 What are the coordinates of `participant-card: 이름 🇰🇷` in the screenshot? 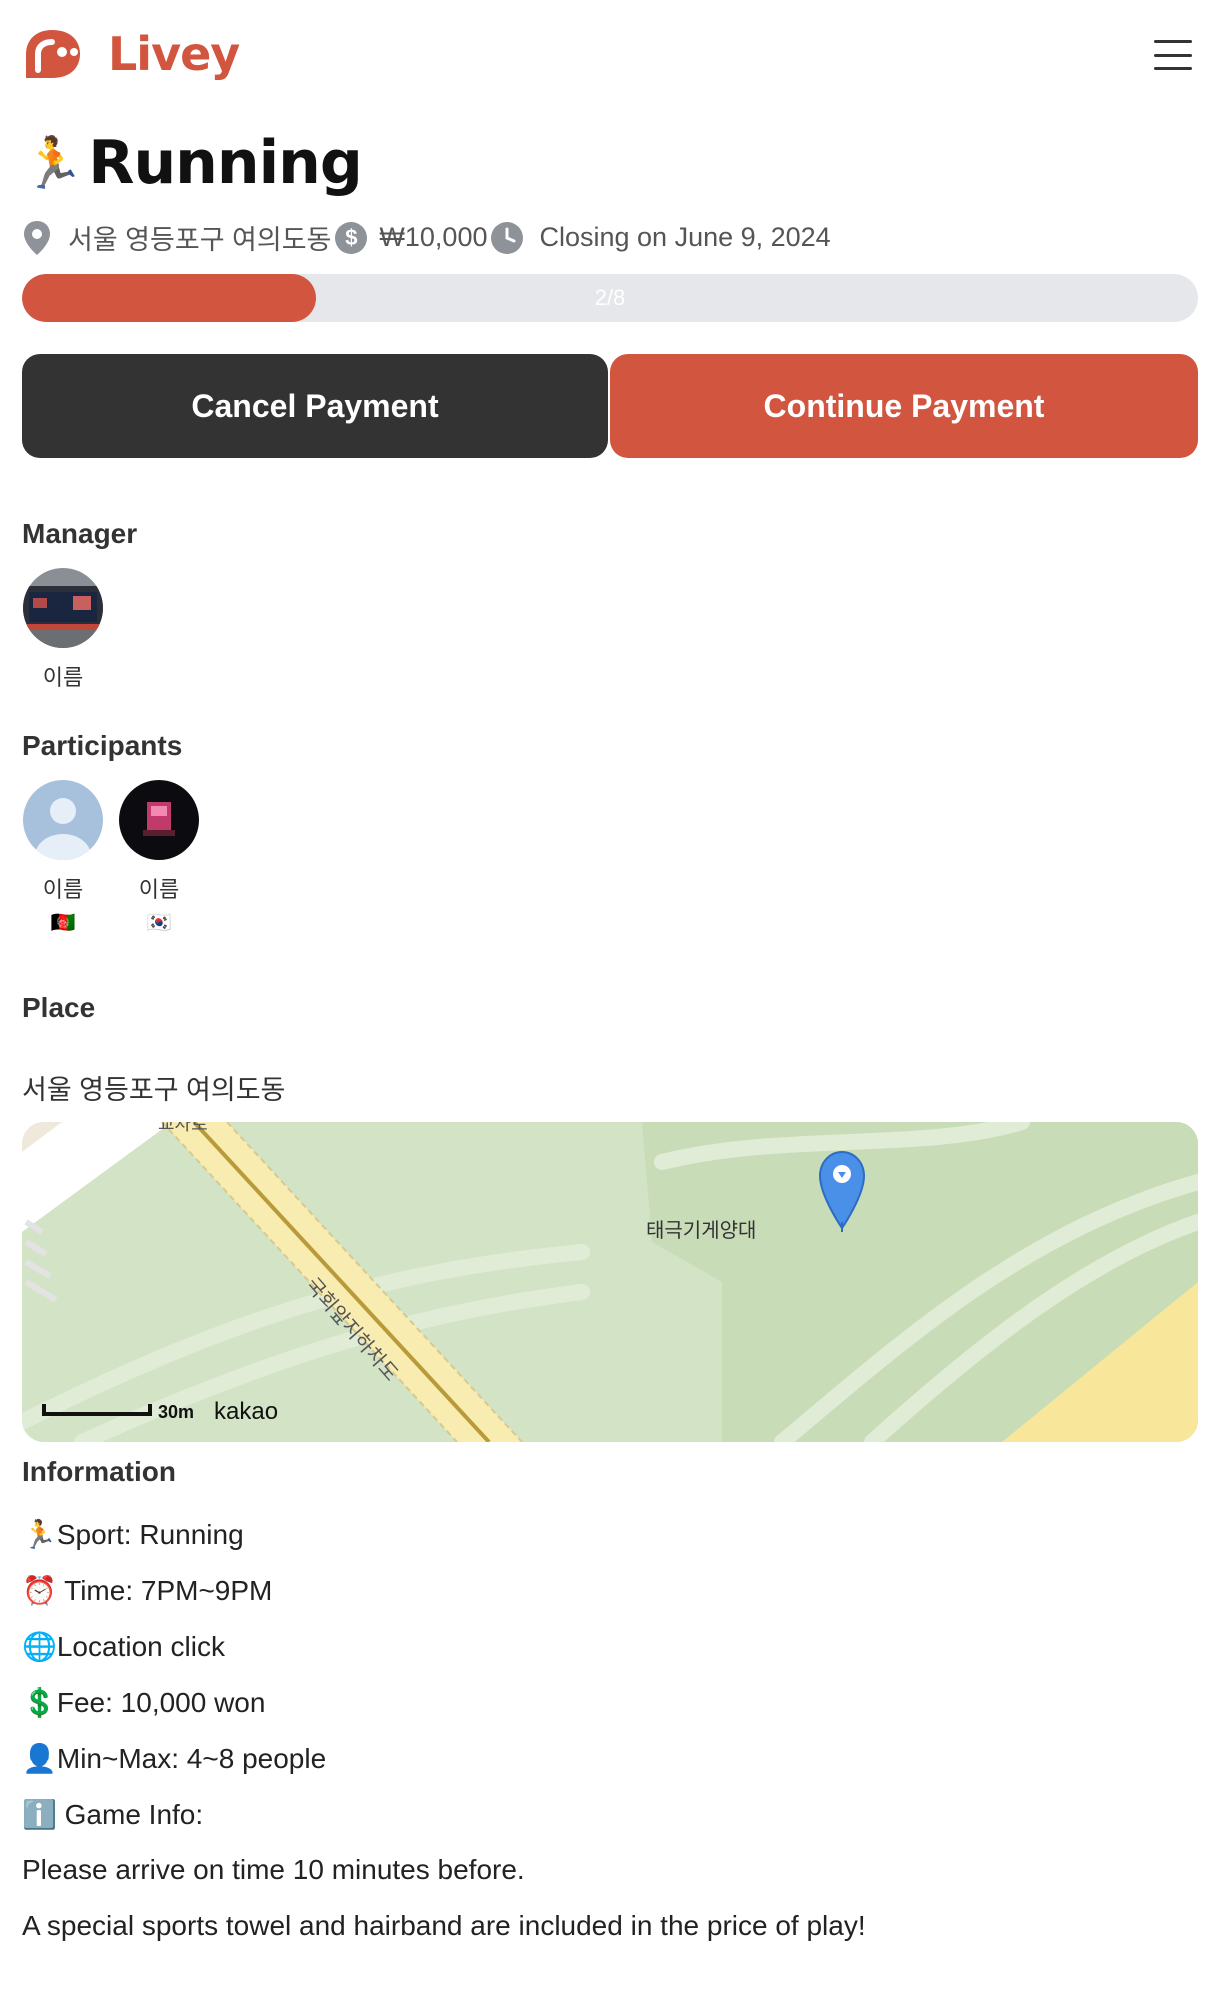 It's located at (159, 857).